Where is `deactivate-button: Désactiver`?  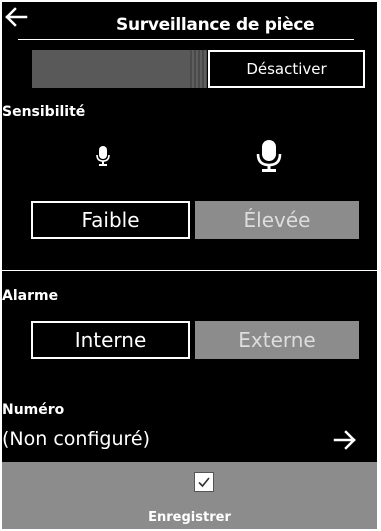 deactivate-button: Désactiver is located at coordinates (286, 69).